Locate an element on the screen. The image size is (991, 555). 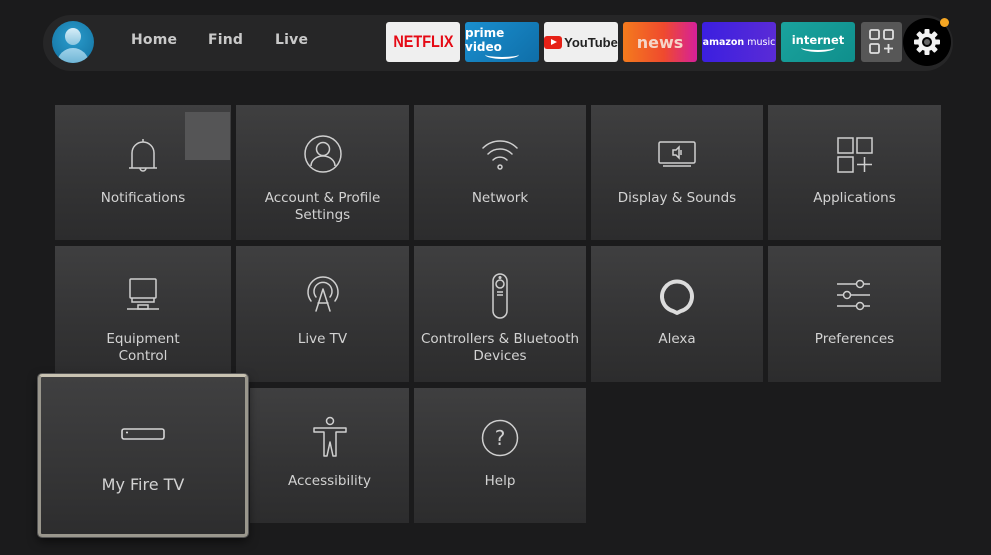
wifi-icon is located at coordinates (500, 155).